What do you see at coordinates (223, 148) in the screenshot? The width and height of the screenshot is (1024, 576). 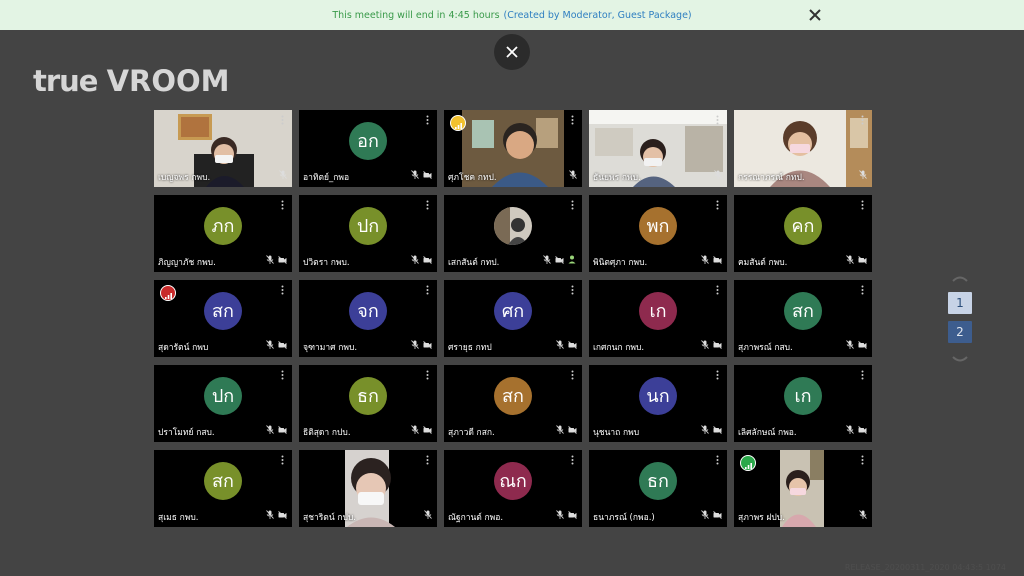 I see `participant-tile: เบญจพร กพบ.` at bounding box center [223, 148].